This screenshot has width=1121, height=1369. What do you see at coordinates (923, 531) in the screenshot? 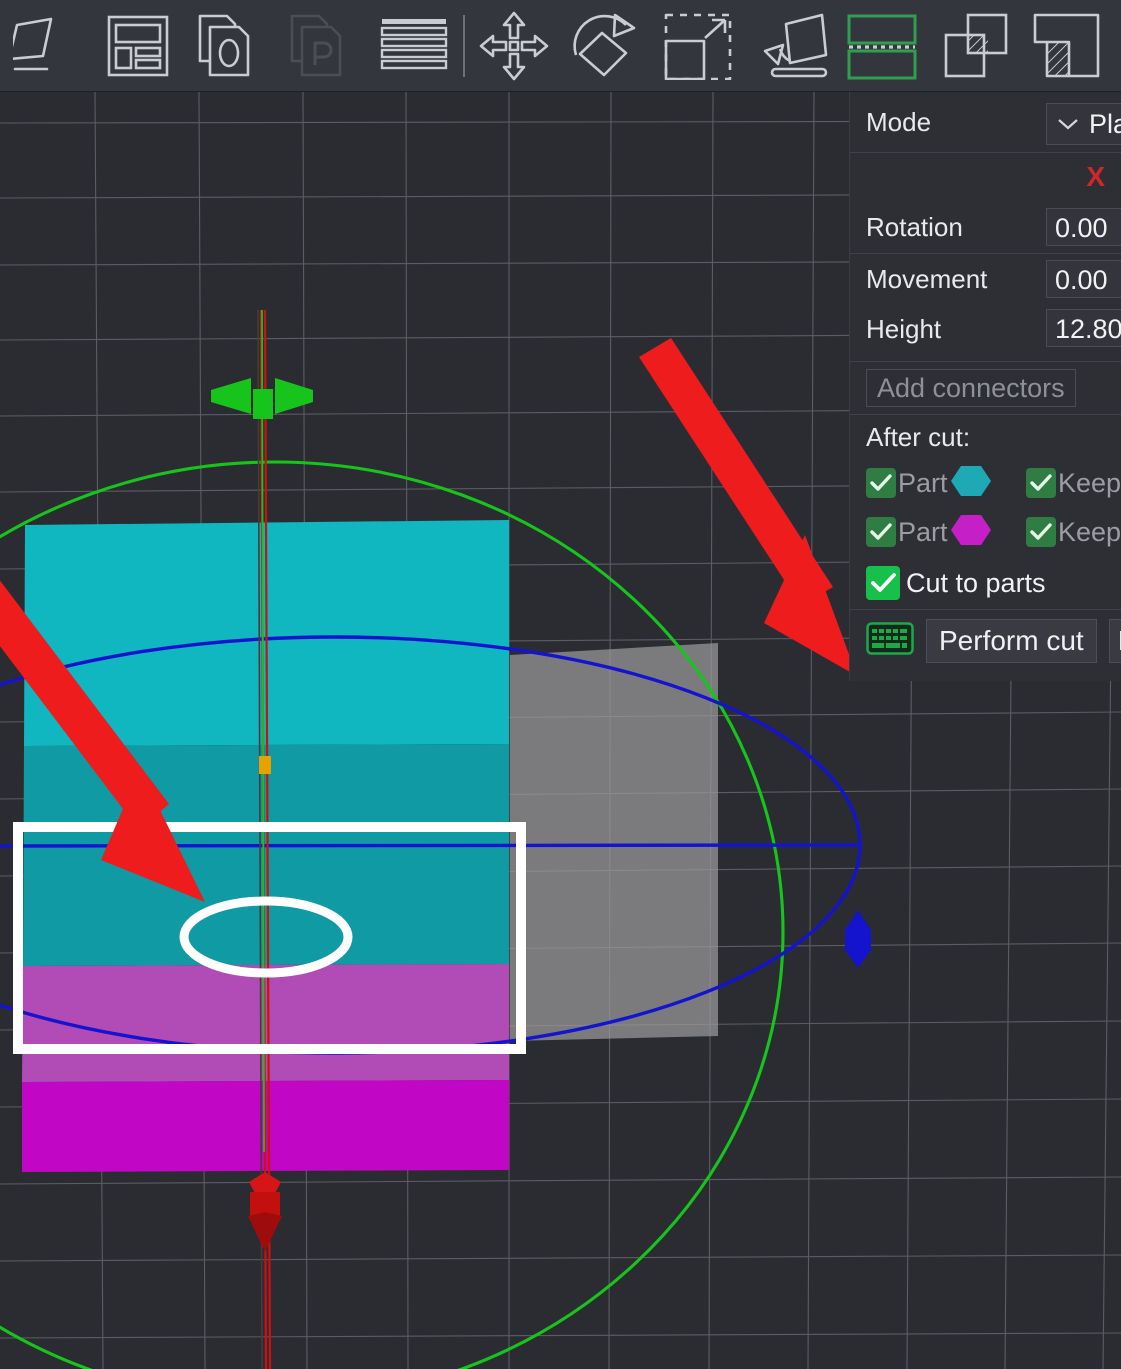
I see `part-2-label: Part` at bounding box center [923, 531].